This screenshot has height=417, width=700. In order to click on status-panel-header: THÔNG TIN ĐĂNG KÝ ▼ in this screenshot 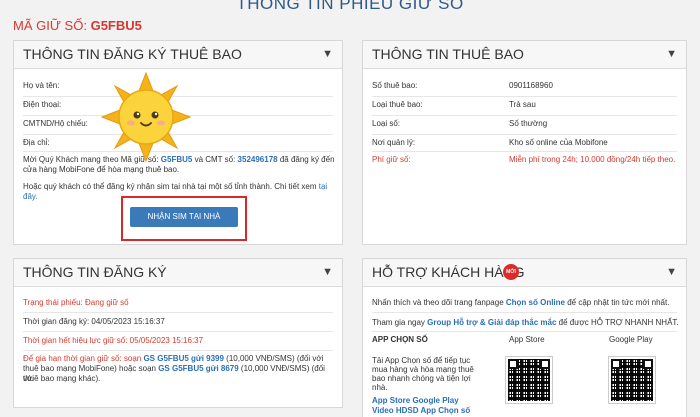, I will do `click(178, 273)`.